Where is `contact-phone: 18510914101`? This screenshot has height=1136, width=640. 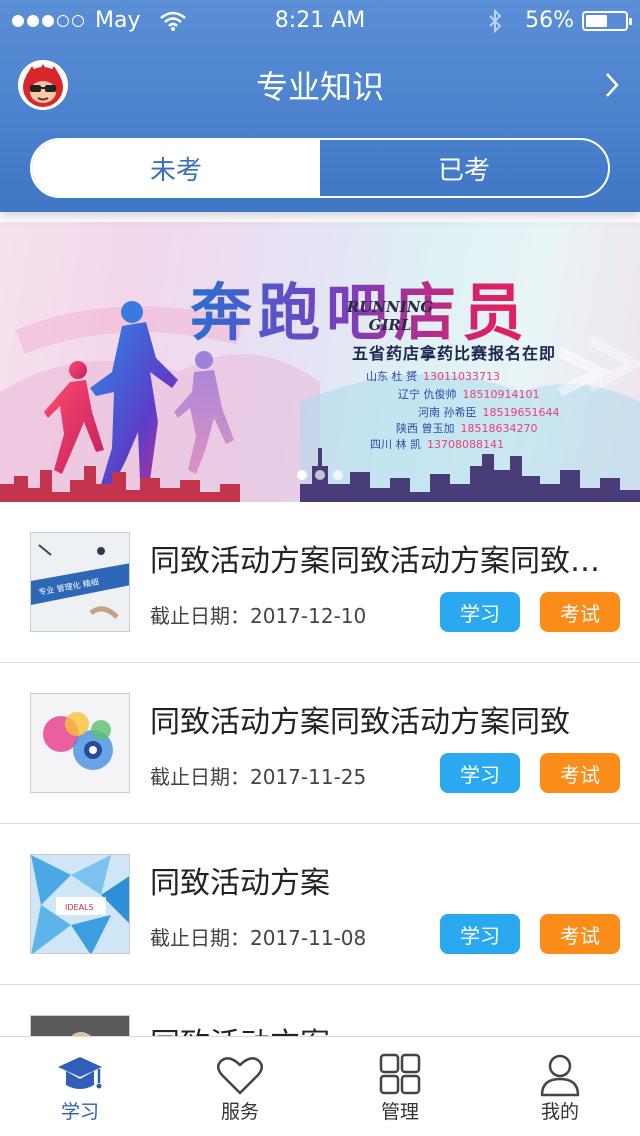 contact-phone: 18510914101 is located at coordinates (501, 394).